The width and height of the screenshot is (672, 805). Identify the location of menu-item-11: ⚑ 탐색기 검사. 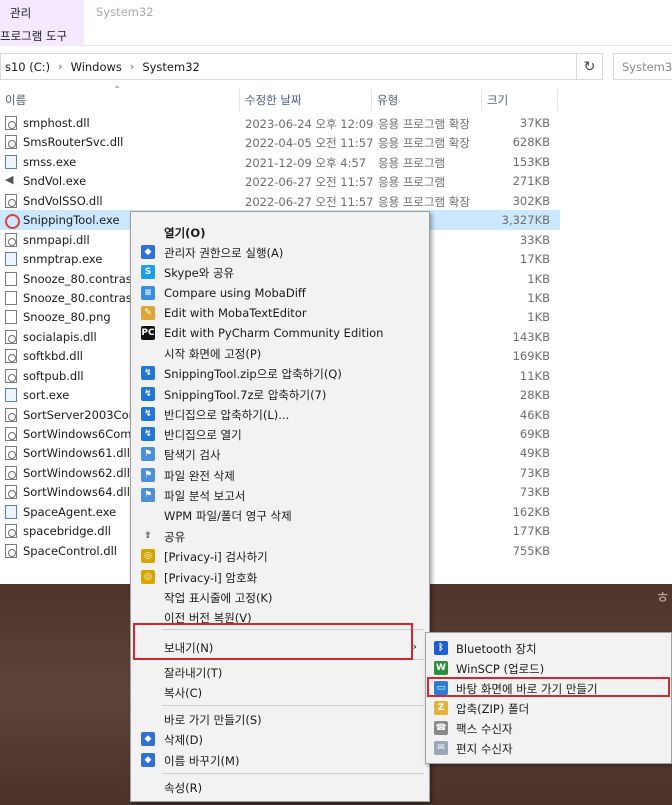
(280, 454).